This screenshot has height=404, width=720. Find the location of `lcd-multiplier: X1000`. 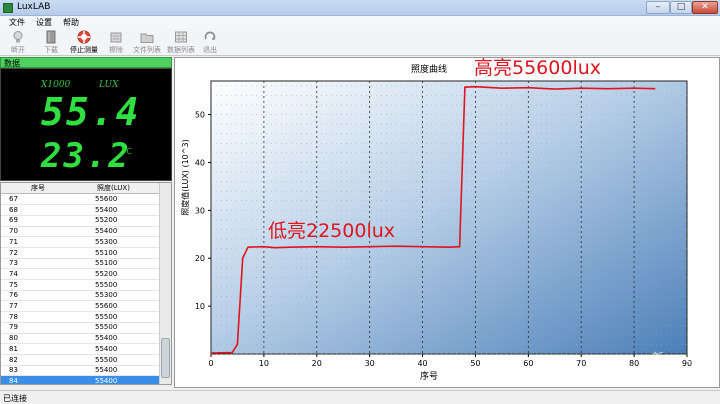

lcd-multiplier: X1000 is located at coordinates (56, 85).